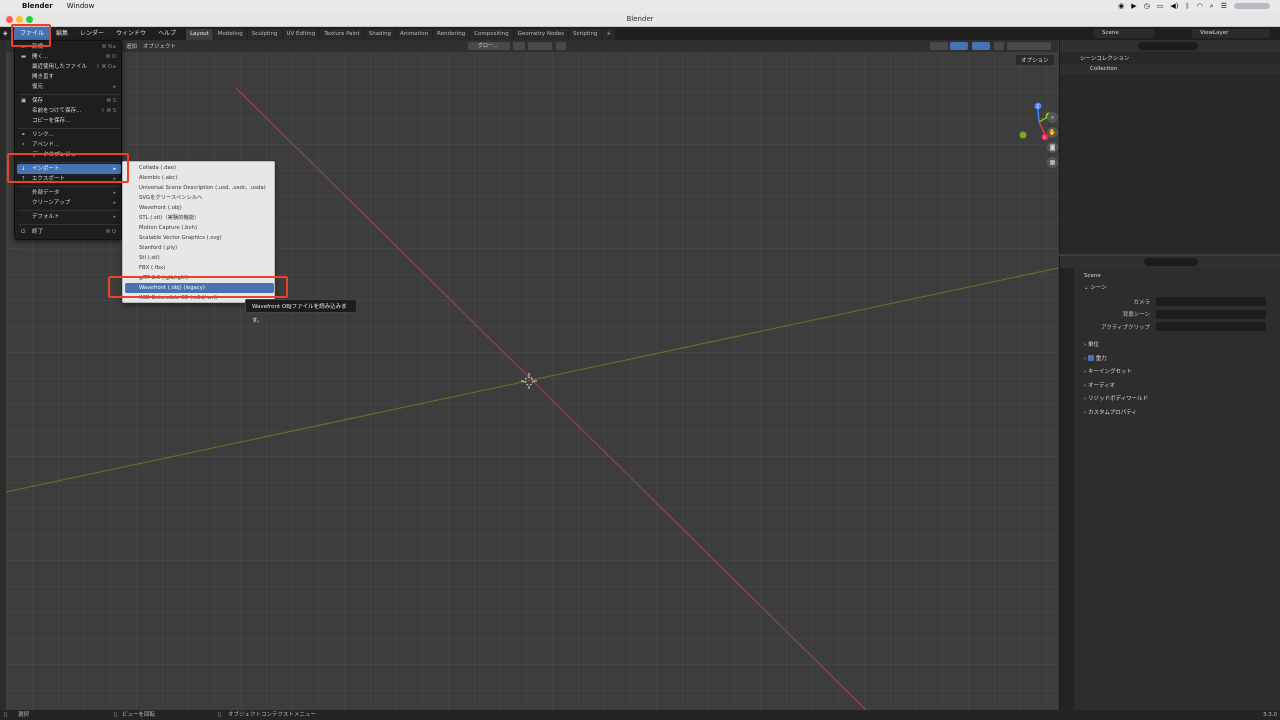 The width and height of the screenshot is (1280, 720). I want to click on zoom-window-button, so click(29, 19).